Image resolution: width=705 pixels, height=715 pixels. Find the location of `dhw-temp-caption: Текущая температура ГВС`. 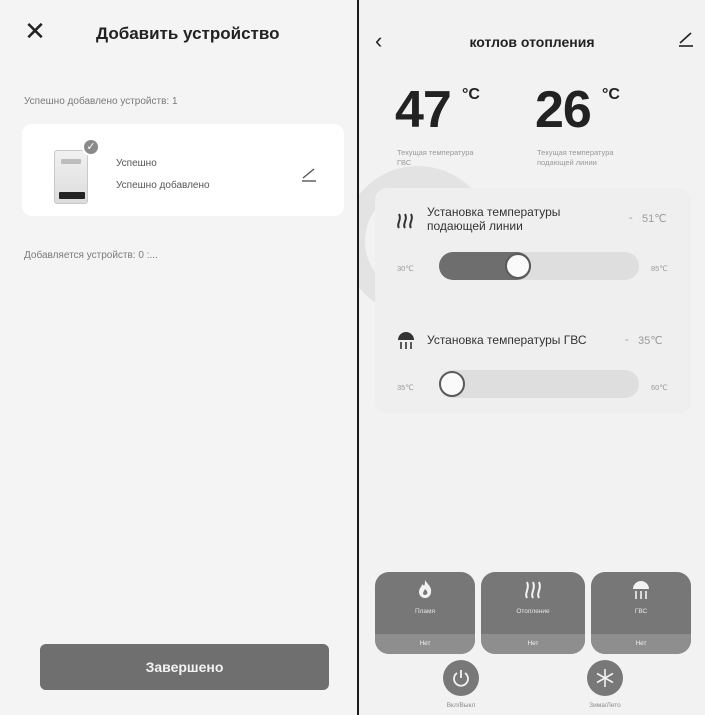

dhw-temp-caption: Текущая температура ГВС is located at coordinates (435, 157).